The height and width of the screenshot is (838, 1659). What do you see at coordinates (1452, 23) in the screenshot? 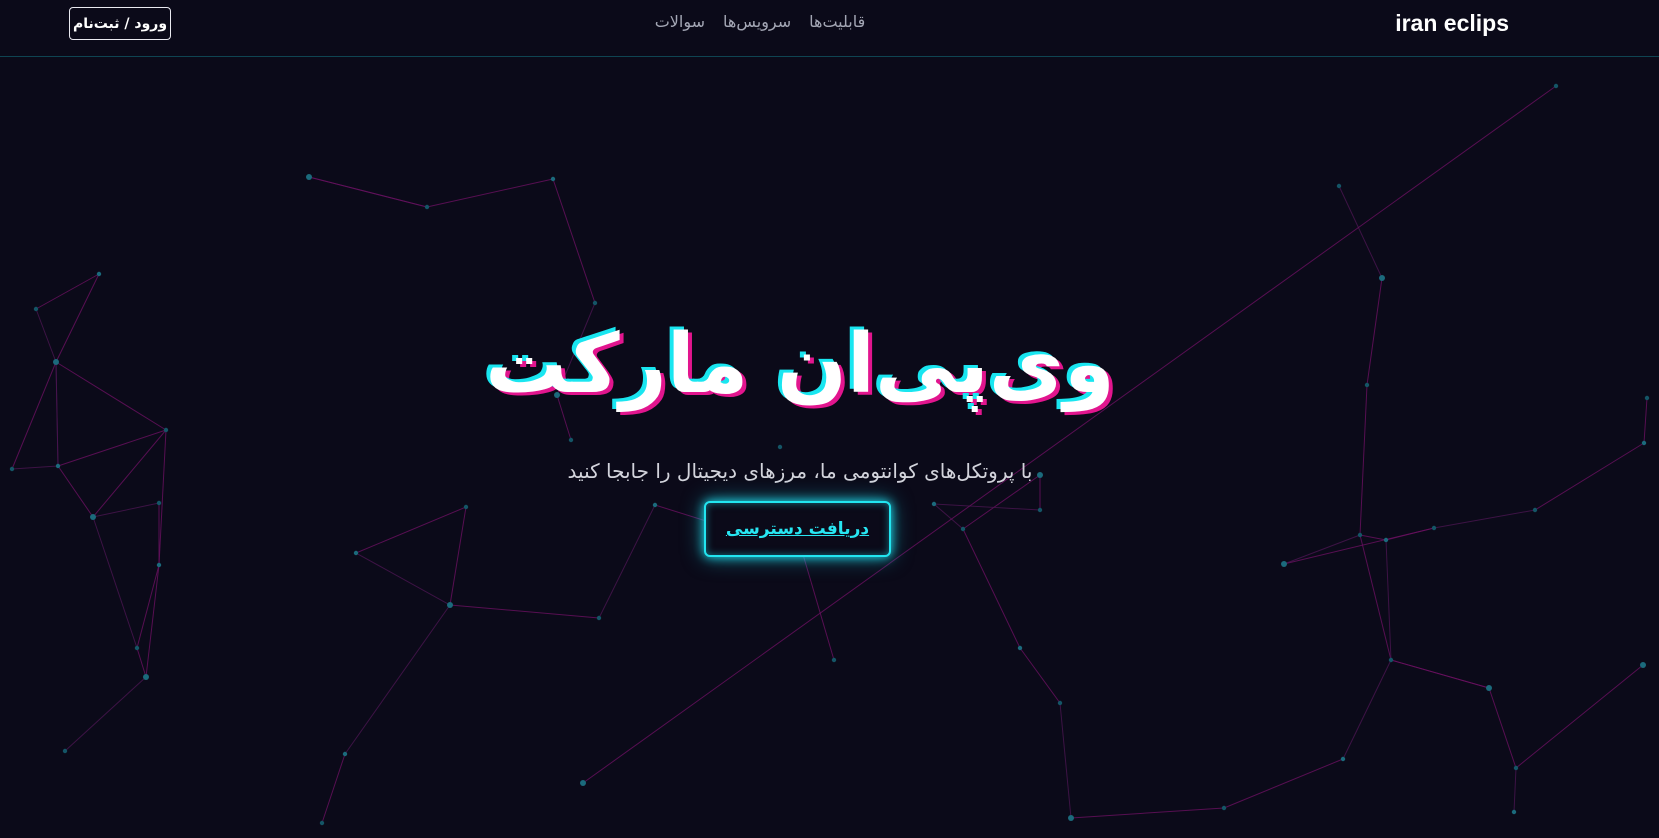
I see `brand-logo: iran eclips` at bounding box center [1452, 23].